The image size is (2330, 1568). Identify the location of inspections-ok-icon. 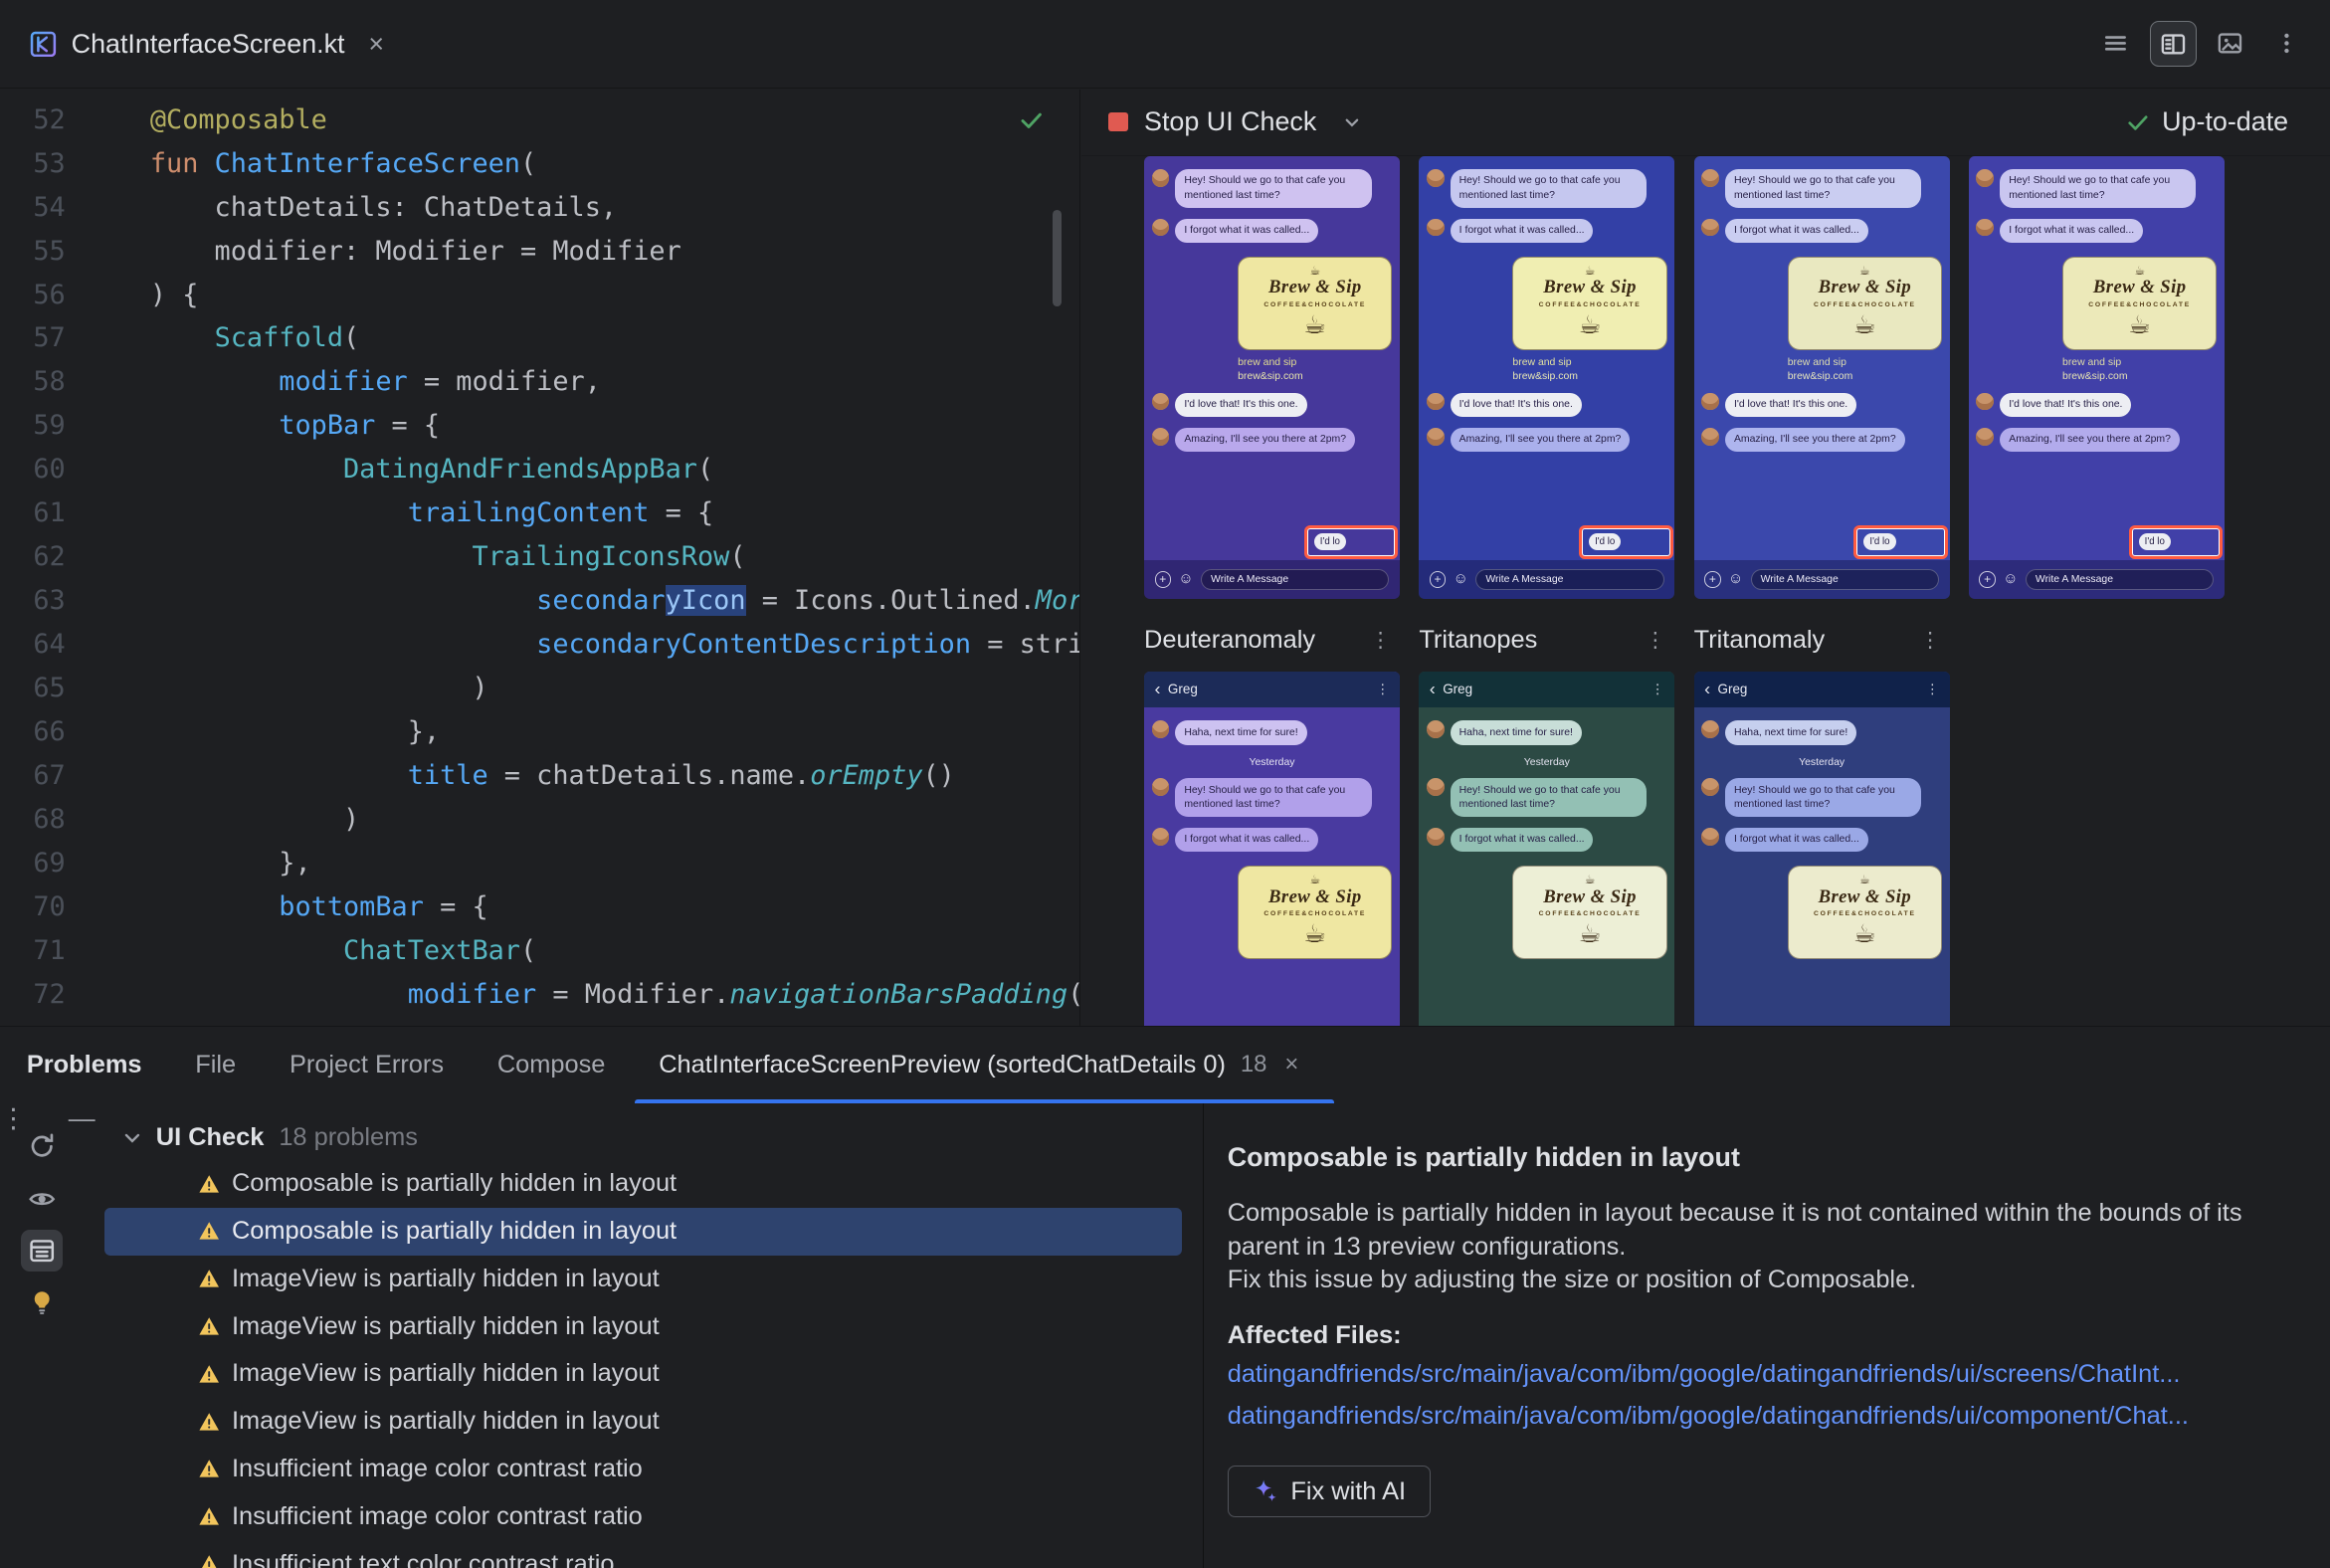
(1031, 123).